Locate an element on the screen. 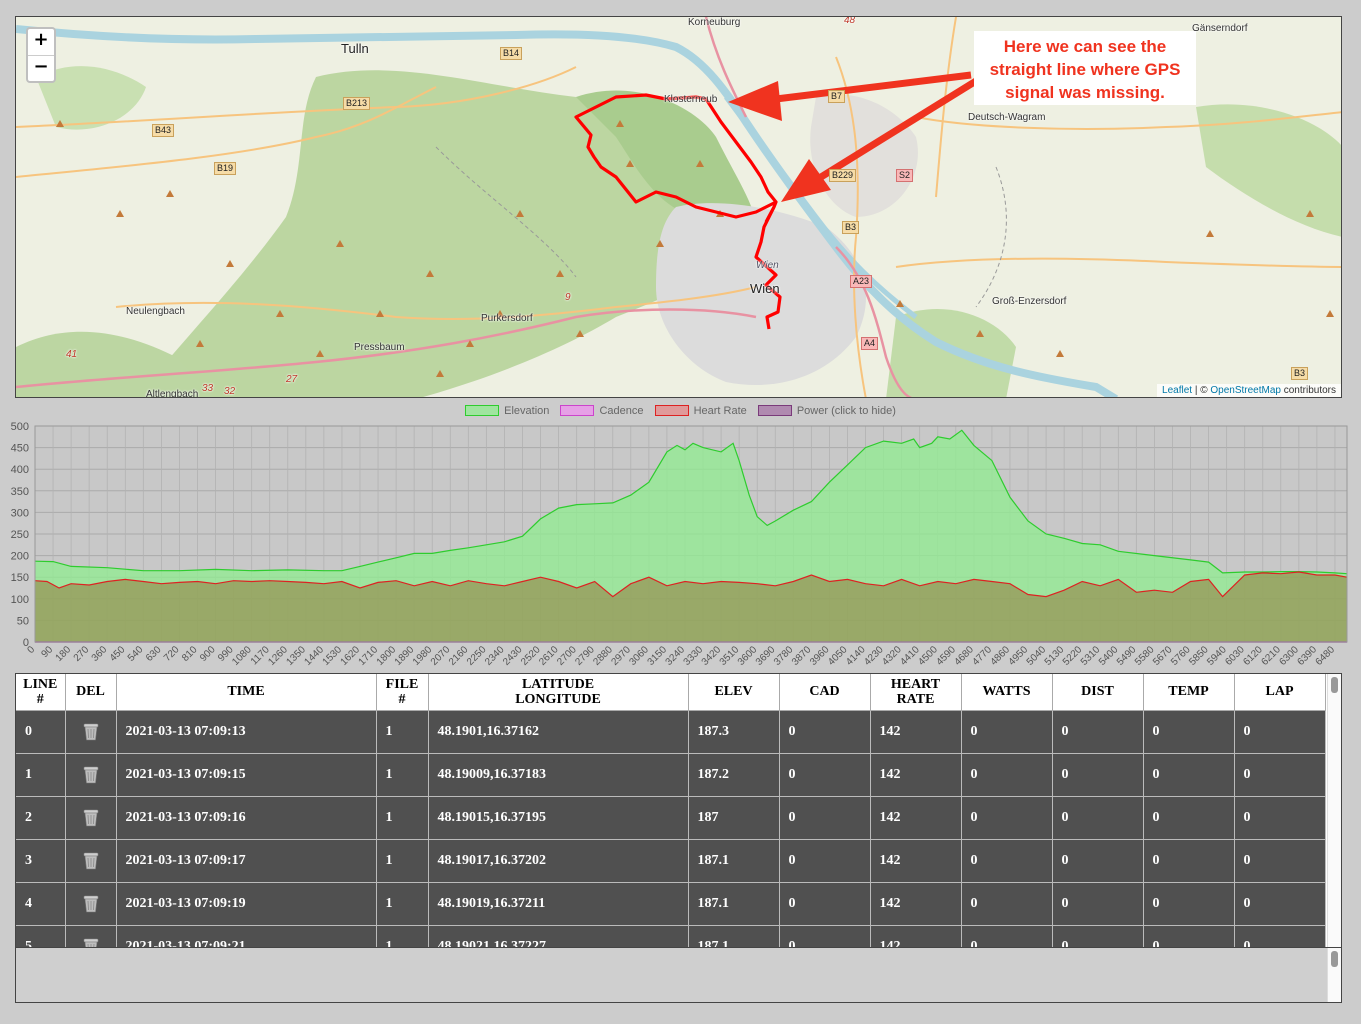 The height and width of the screenshot is (1024, 1361). header-text: FILE is located at coordinates (402, 684).